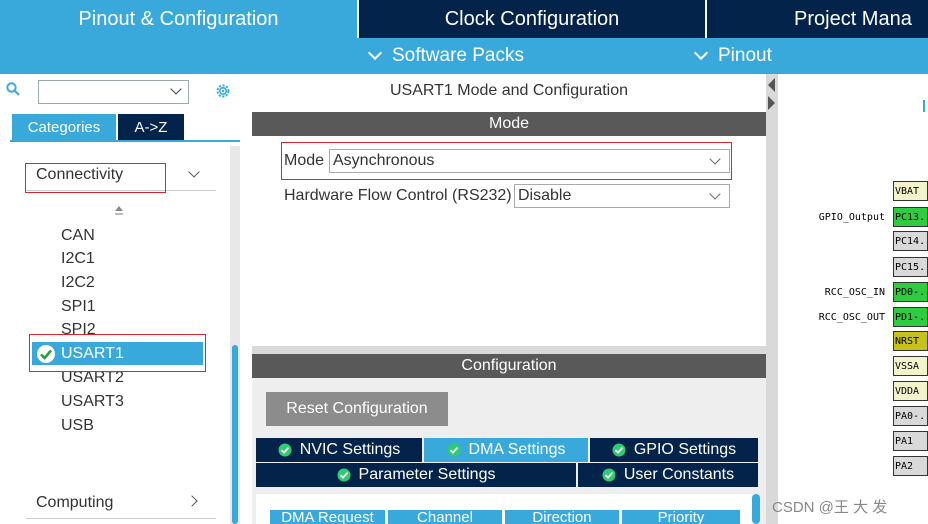 The image size is (928, 524). Describe the element at coordinates (772, 299) in the screenshot. I see `panel-splitter` at that location.